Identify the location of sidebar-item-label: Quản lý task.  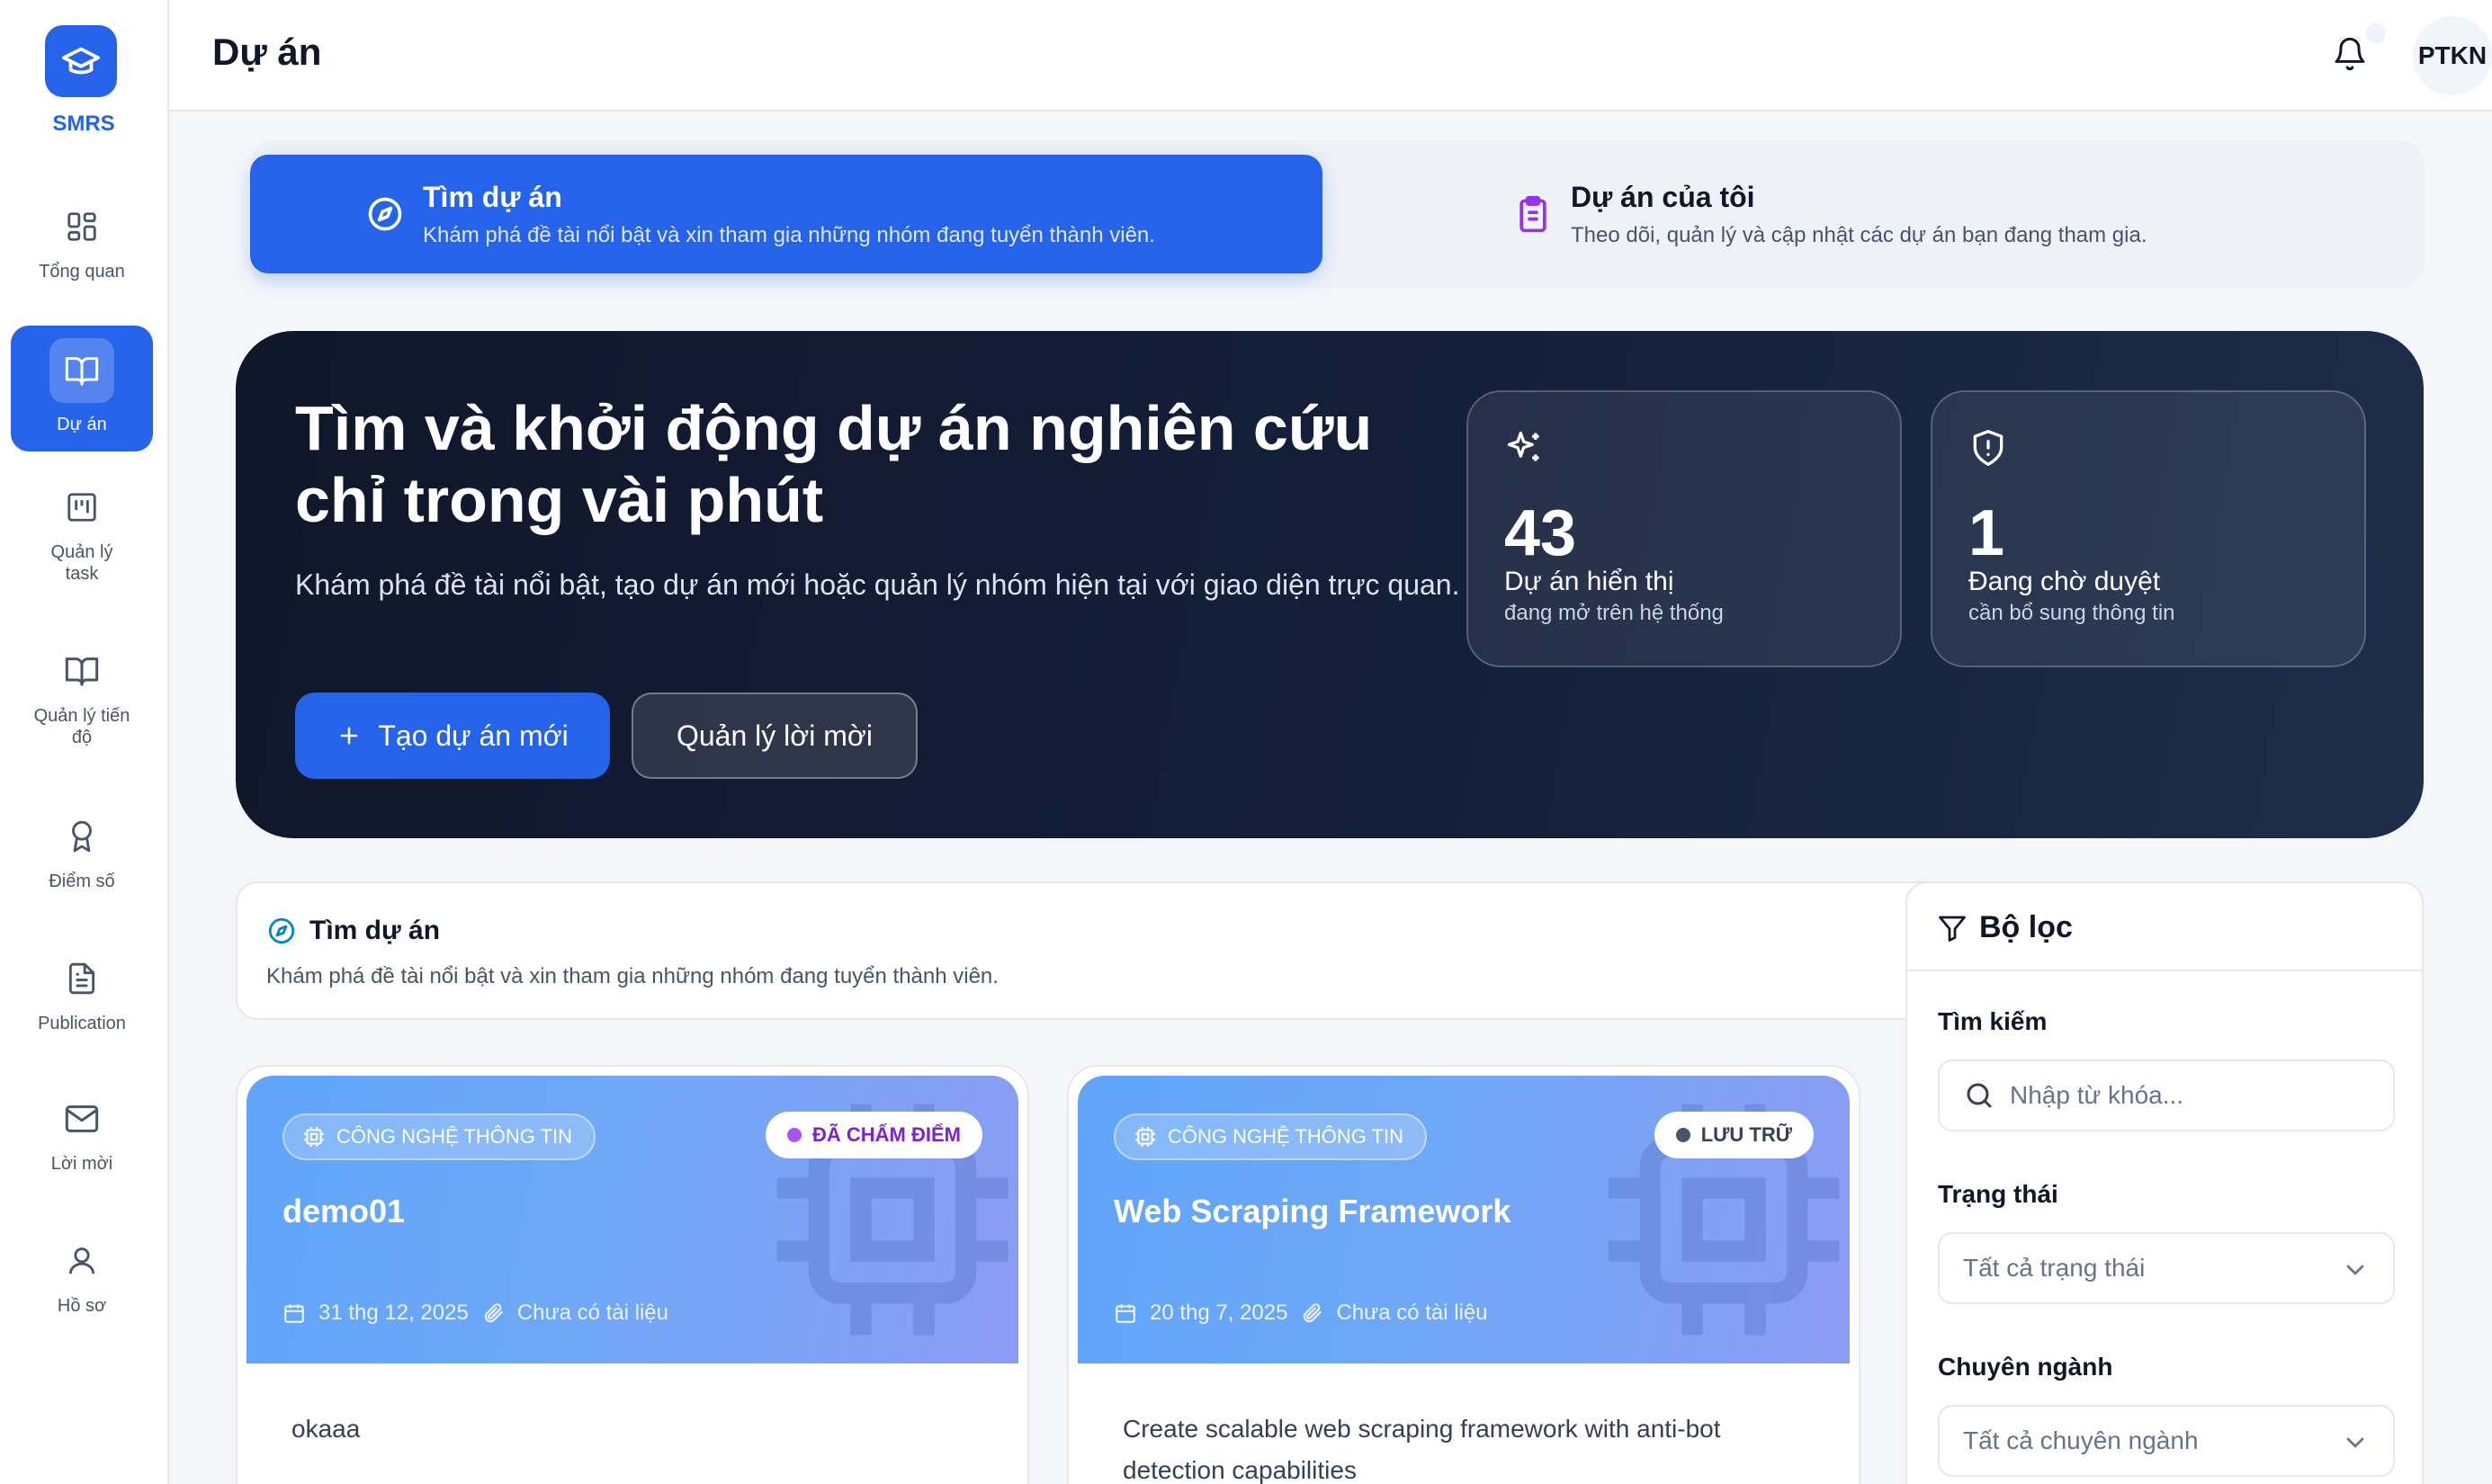
(81, 563).